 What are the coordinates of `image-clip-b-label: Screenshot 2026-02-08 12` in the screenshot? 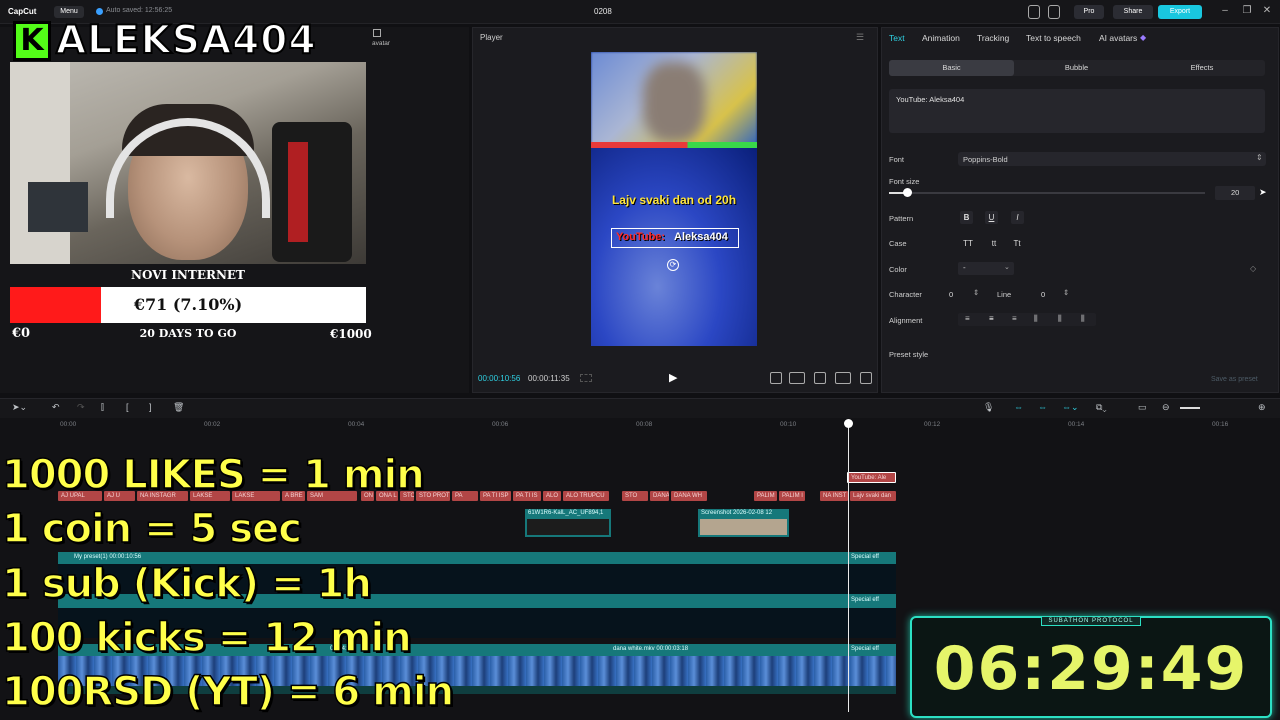 It's located at (737, 513).